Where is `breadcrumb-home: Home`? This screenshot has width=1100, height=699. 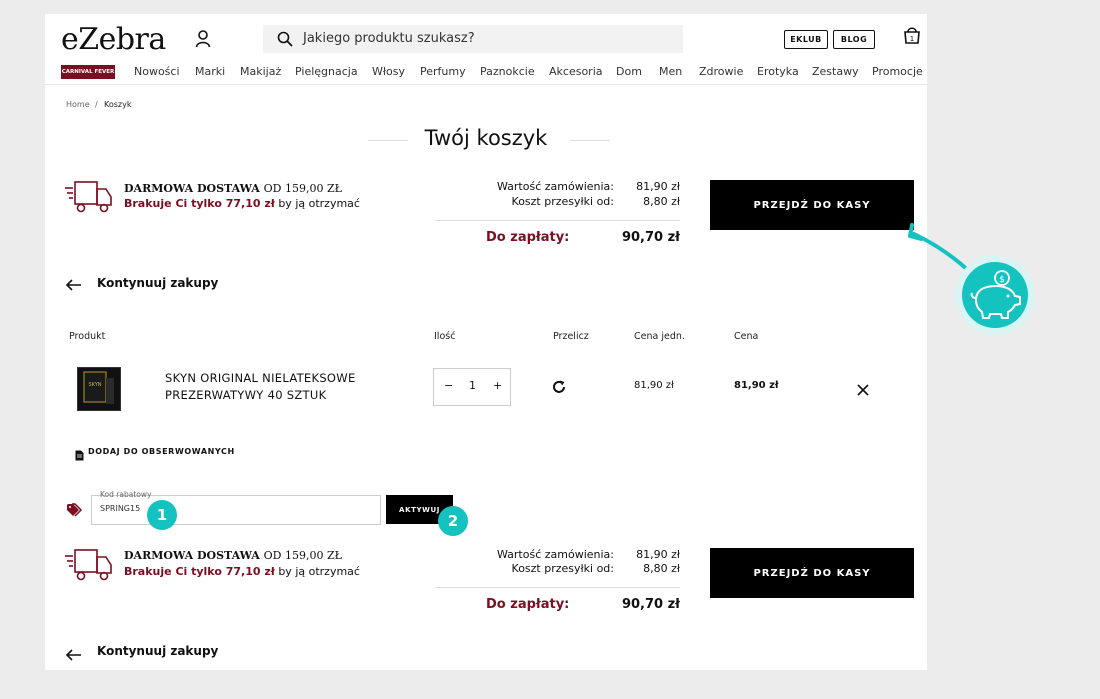
breadcrumb-home: Home is located at coordinates (78, 104).